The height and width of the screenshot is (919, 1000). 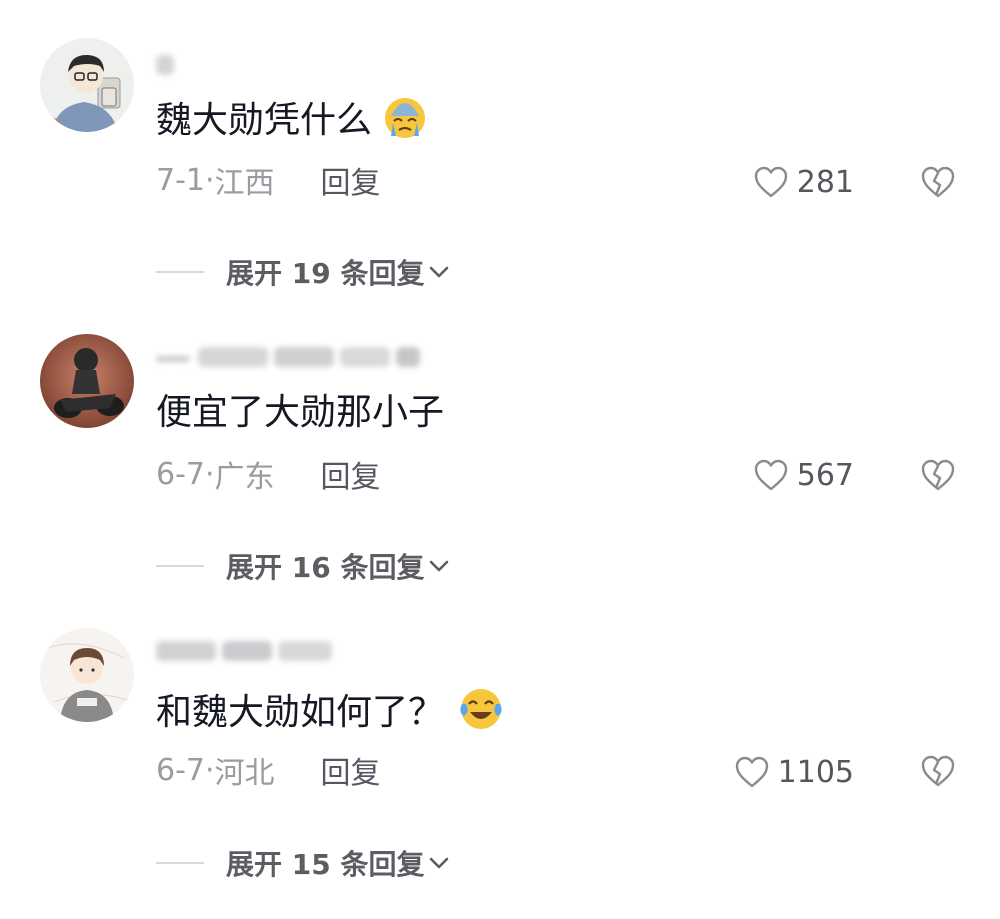 I want to click on like-count: 1105, so click(x=815, y=772).